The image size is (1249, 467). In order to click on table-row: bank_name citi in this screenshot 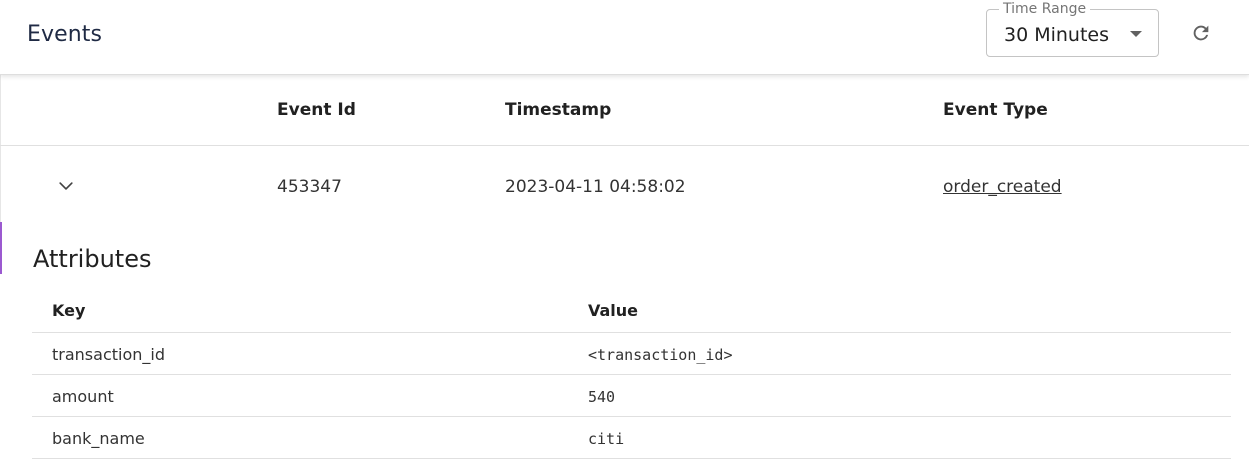, I will do `click(631, 438)`.